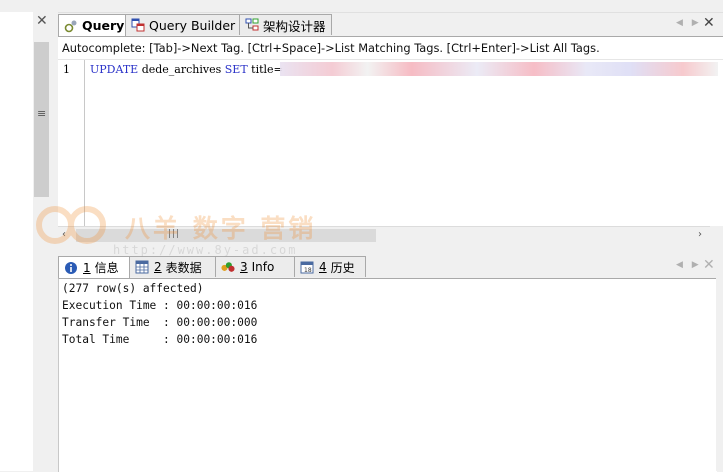  Describe the element at coordinates (689, 23) in the screenshot. I see `tab-scroll-arrows-icon: ◀ ▶` at that location.